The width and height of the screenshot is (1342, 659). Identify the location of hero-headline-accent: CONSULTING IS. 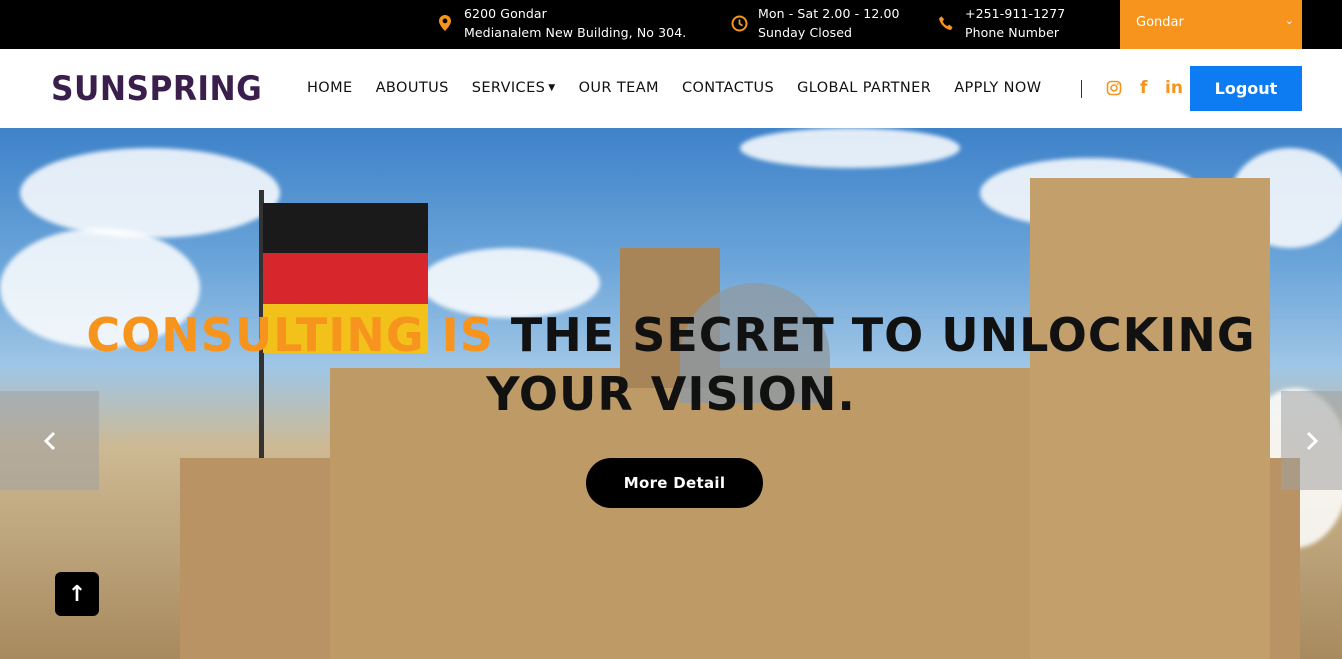
(290, 335).